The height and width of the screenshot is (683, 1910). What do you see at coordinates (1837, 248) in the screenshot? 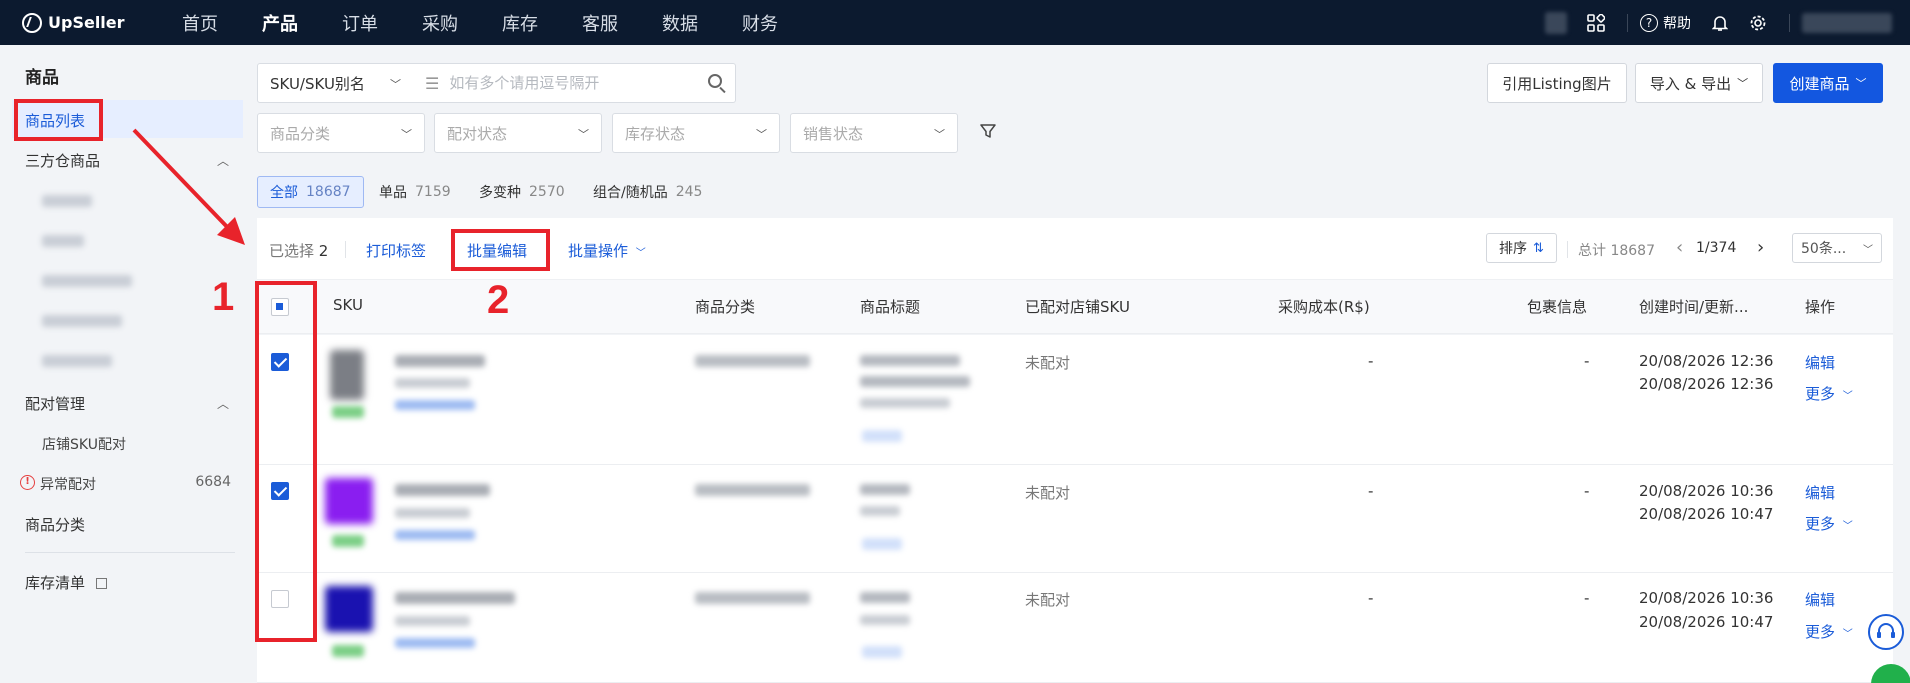
I see `page-size-select: 50条... ﹀` at bounding box center [1837, 248].